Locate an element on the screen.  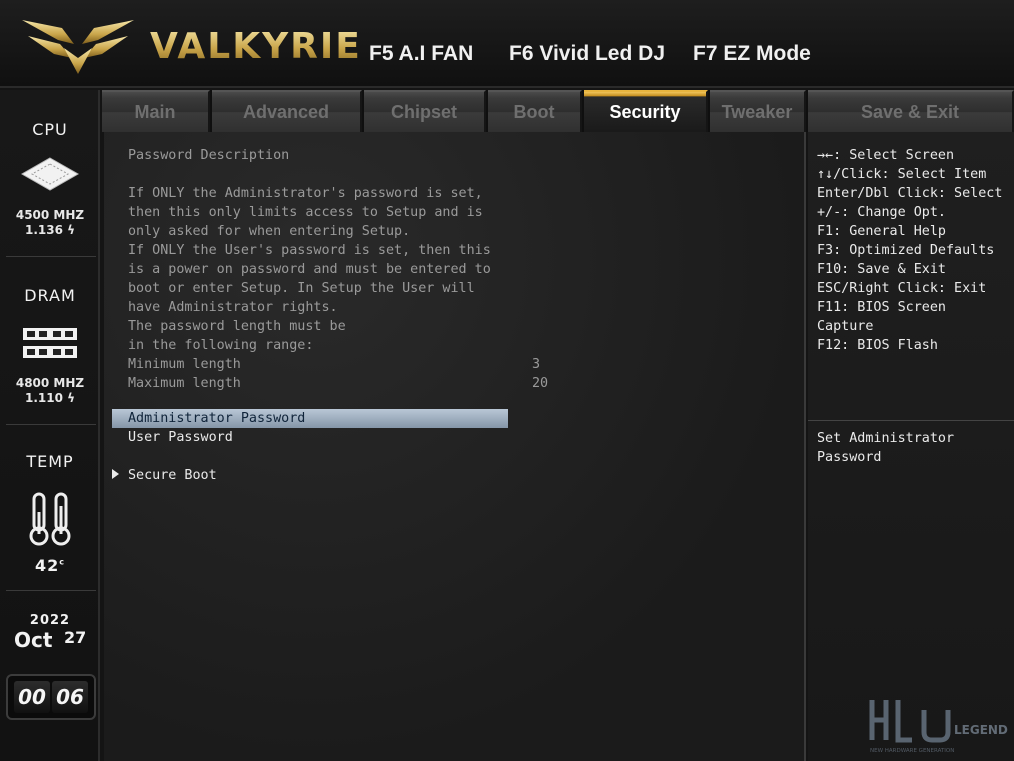
key-help-line: ESC/Right Click: Exit is located at coordinates (902, 288).